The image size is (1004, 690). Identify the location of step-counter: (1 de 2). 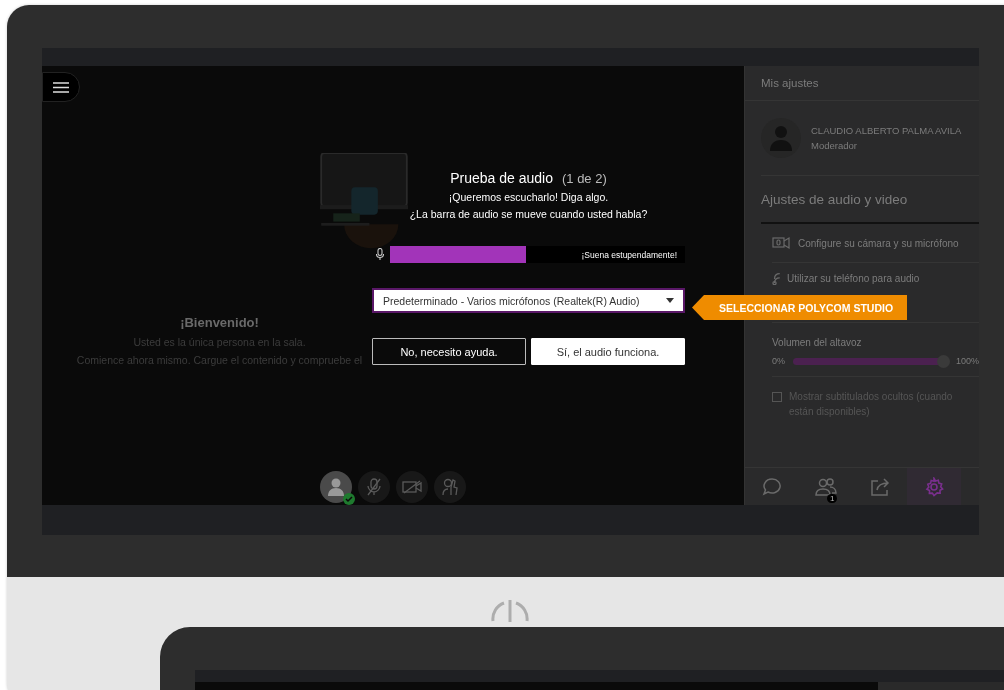
(584, 178).